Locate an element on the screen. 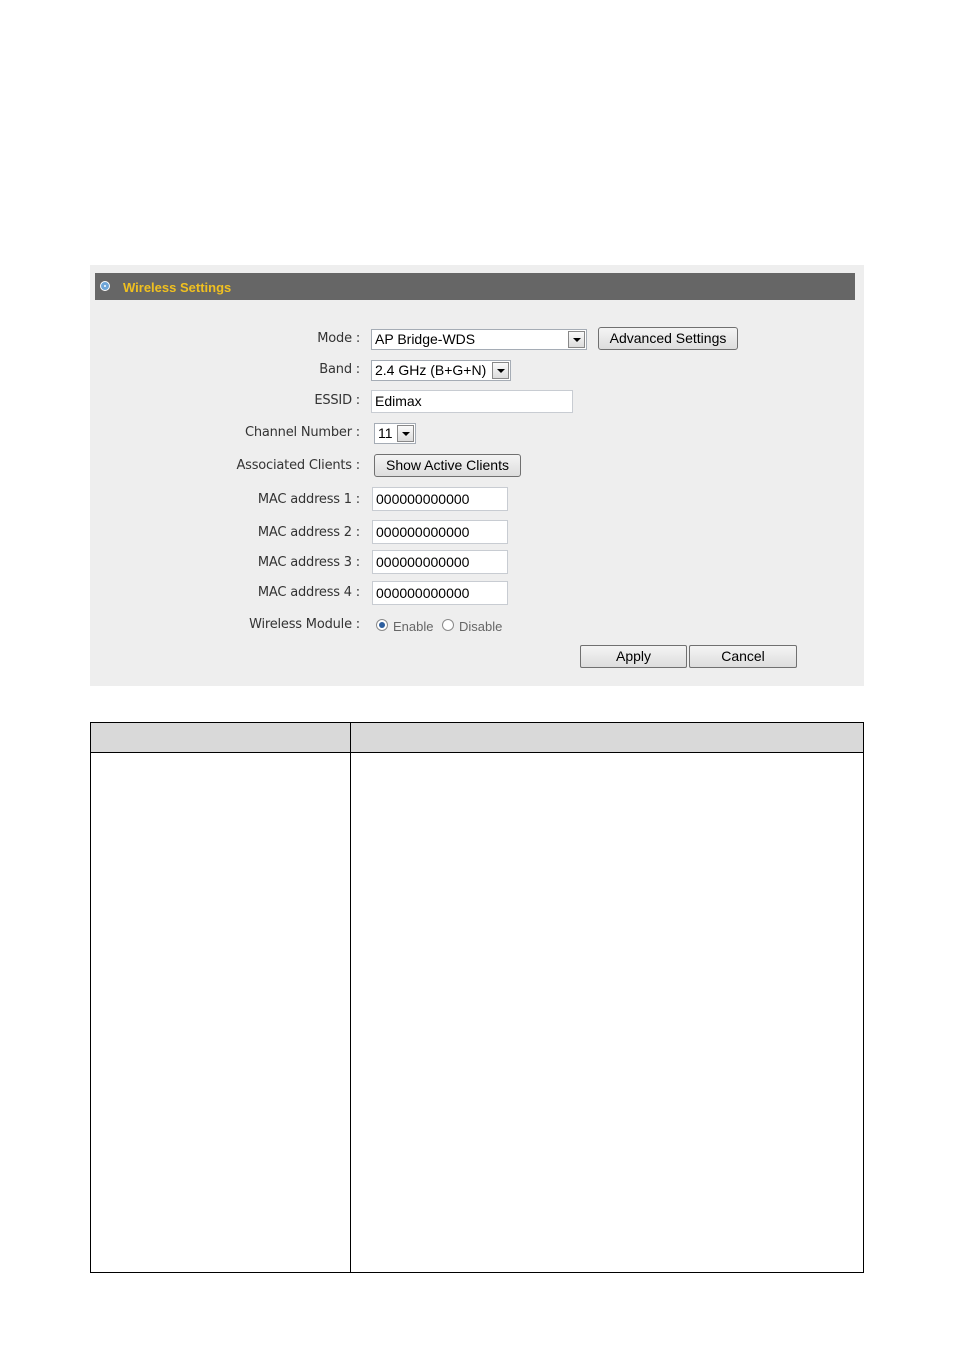 This screenshot has height=1350, width=954. band-value: 2.4 GHz (B+G+N) is located at coordinates (431, 370).